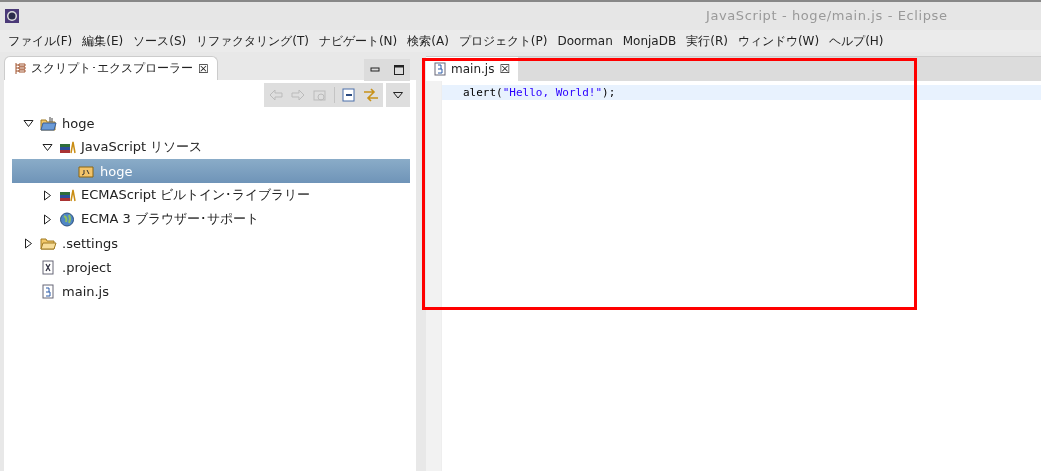 The image size is (1041, 471). I want to click on tree-item: .project, so click(211, 267).